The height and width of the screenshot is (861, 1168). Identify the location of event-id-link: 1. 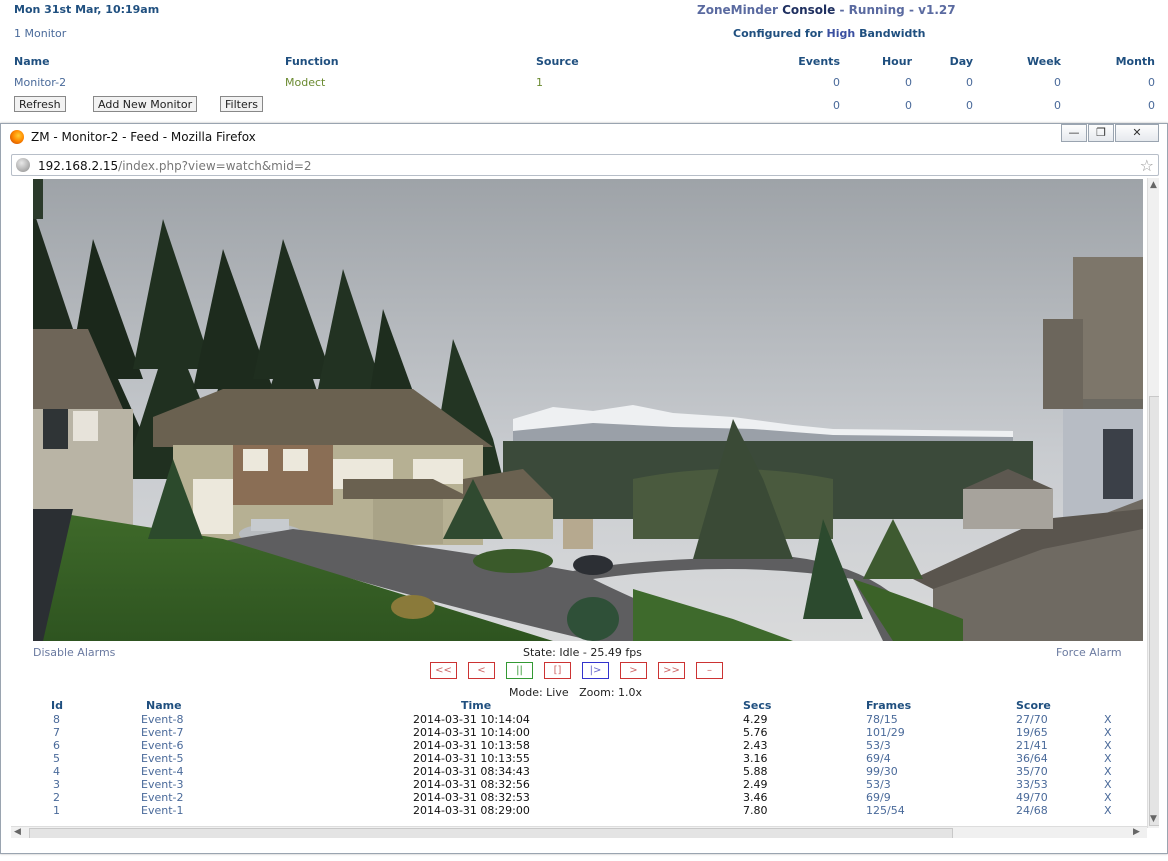
(56, 810).